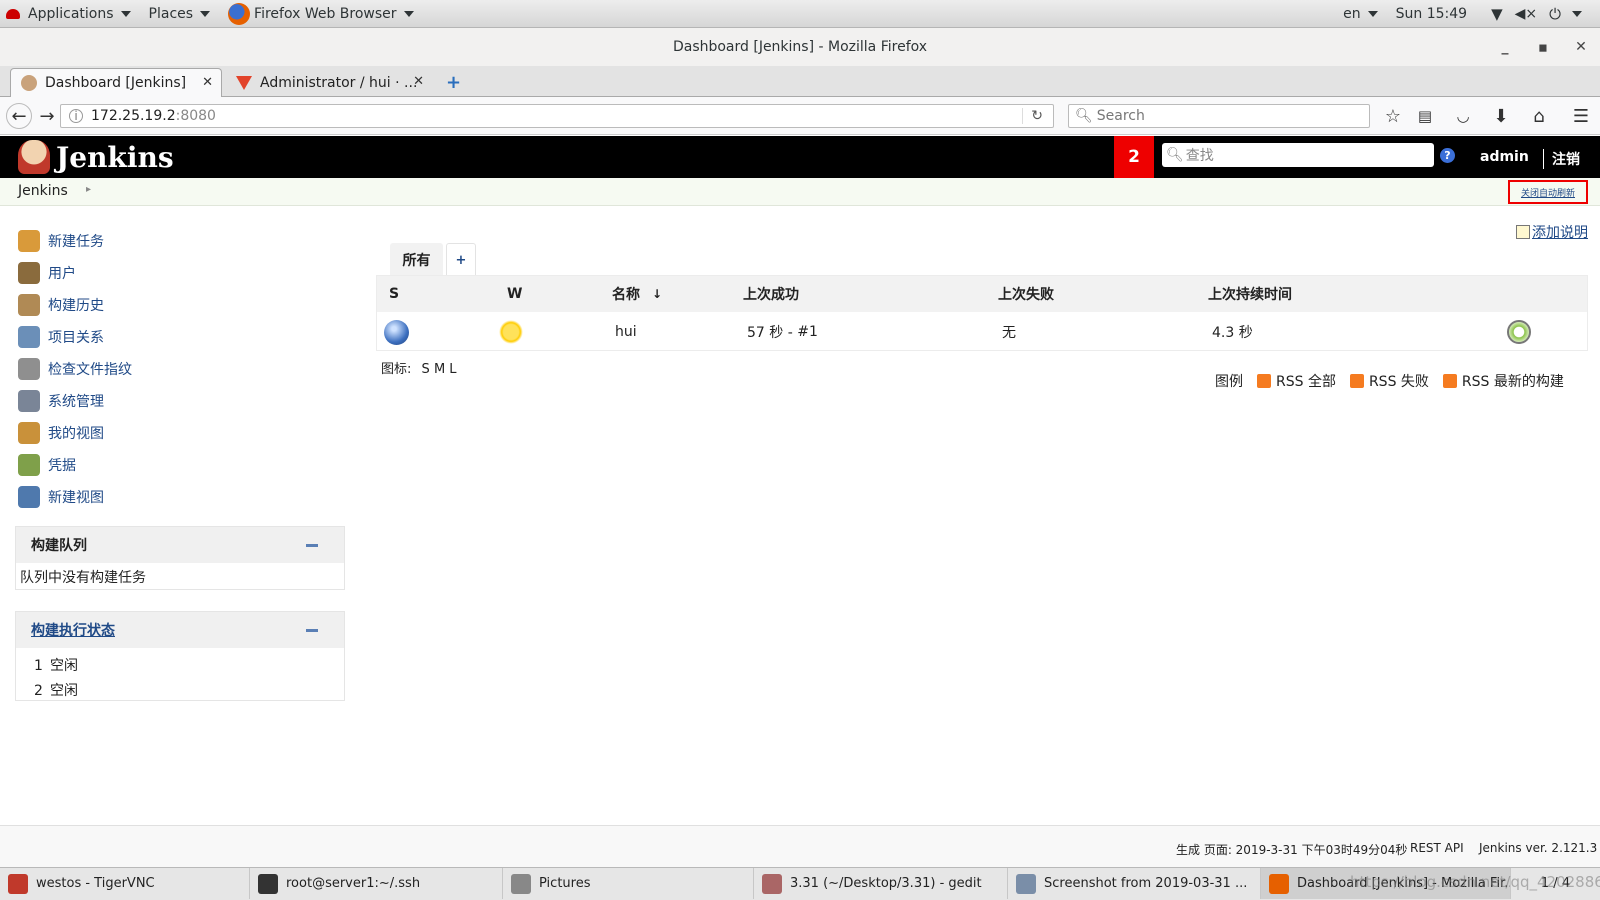  I want to click on sidebar-task: 系统管理, so click(61, 401).